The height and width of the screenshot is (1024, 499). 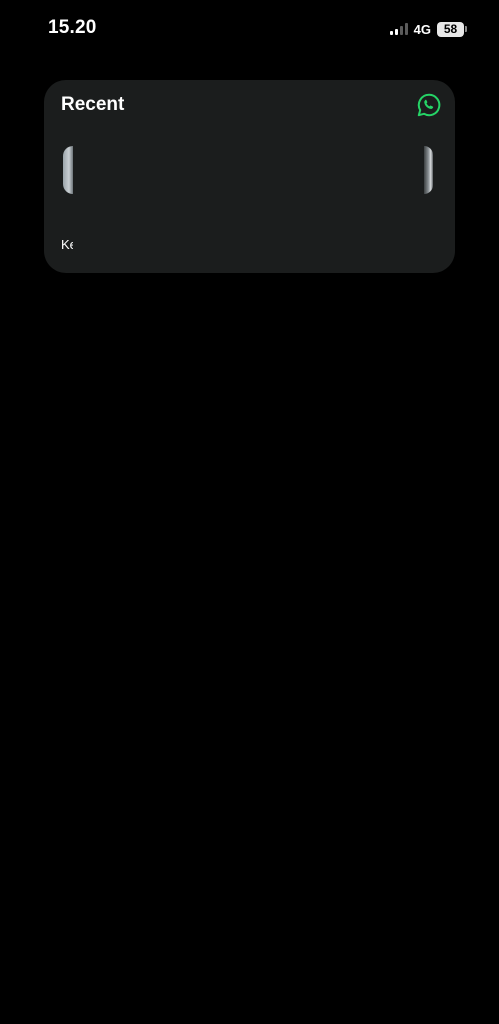 What do you see at coordinates (67, 244) in the screenshot?
I see `contact-name: Ke` at bounding box center [67, 244].